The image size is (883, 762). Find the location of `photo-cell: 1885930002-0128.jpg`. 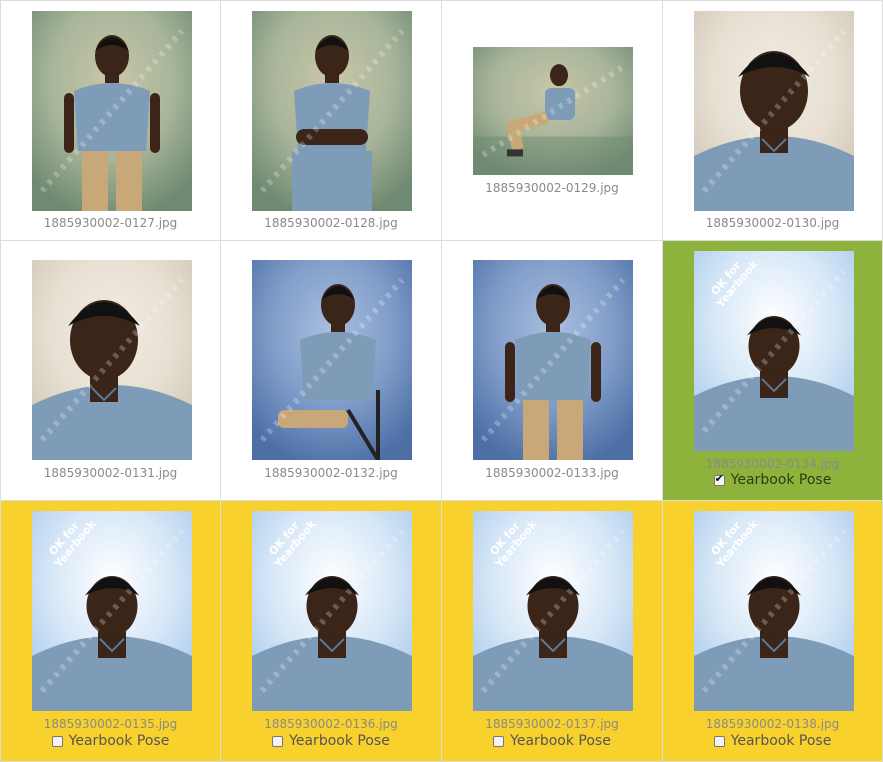

photo-cell: 1885930002-0128.jpg is located at coordinates (331, 120).